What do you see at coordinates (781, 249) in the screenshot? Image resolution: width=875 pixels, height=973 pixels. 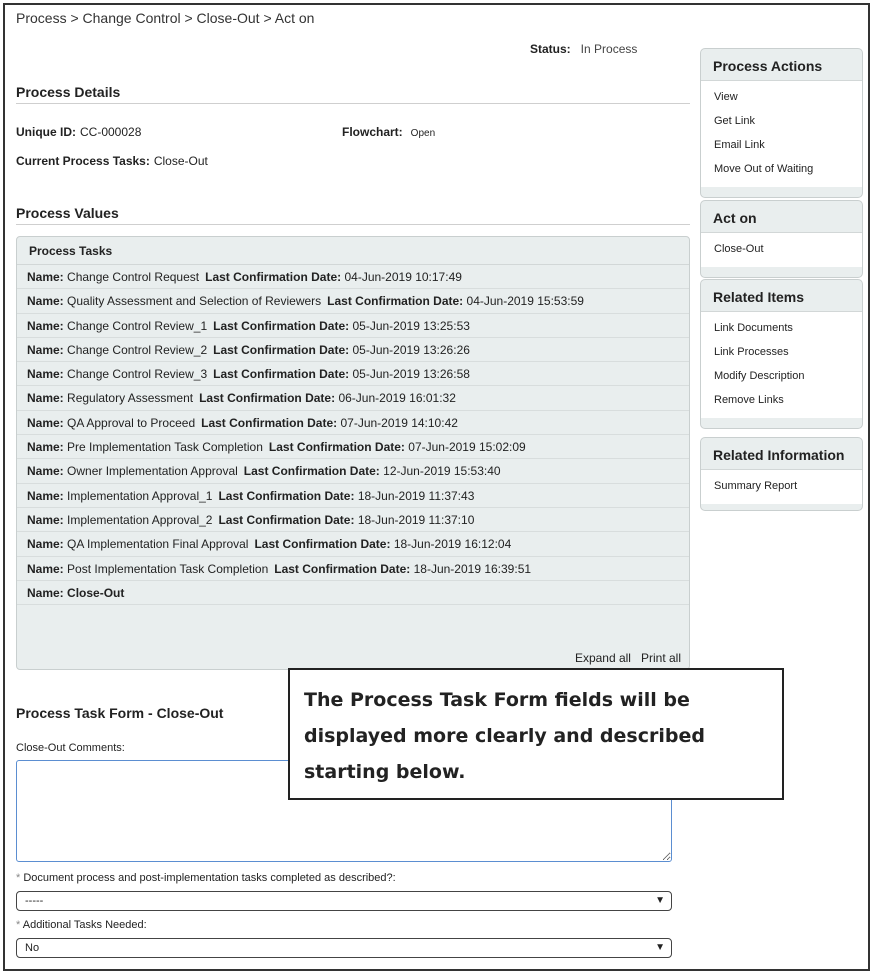 I see `act-on-close-out: Close-Out` at bounding box center [781, 249].